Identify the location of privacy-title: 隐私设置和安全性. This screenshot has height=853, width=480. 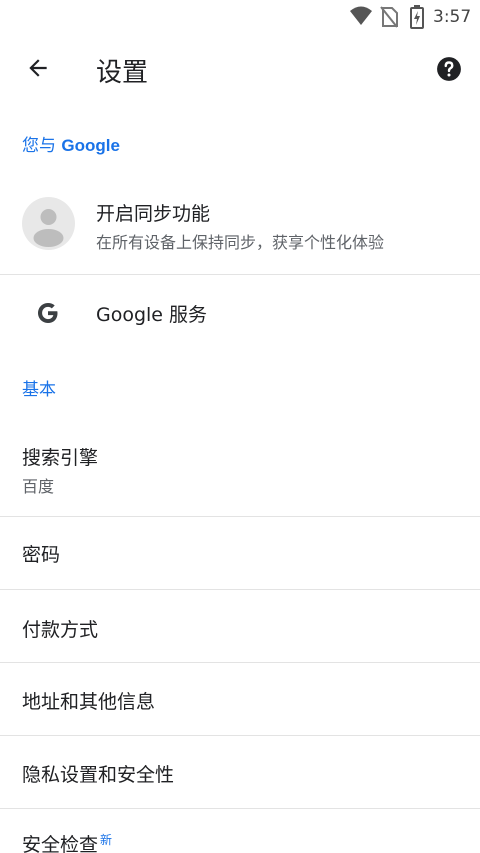
(98, 775).